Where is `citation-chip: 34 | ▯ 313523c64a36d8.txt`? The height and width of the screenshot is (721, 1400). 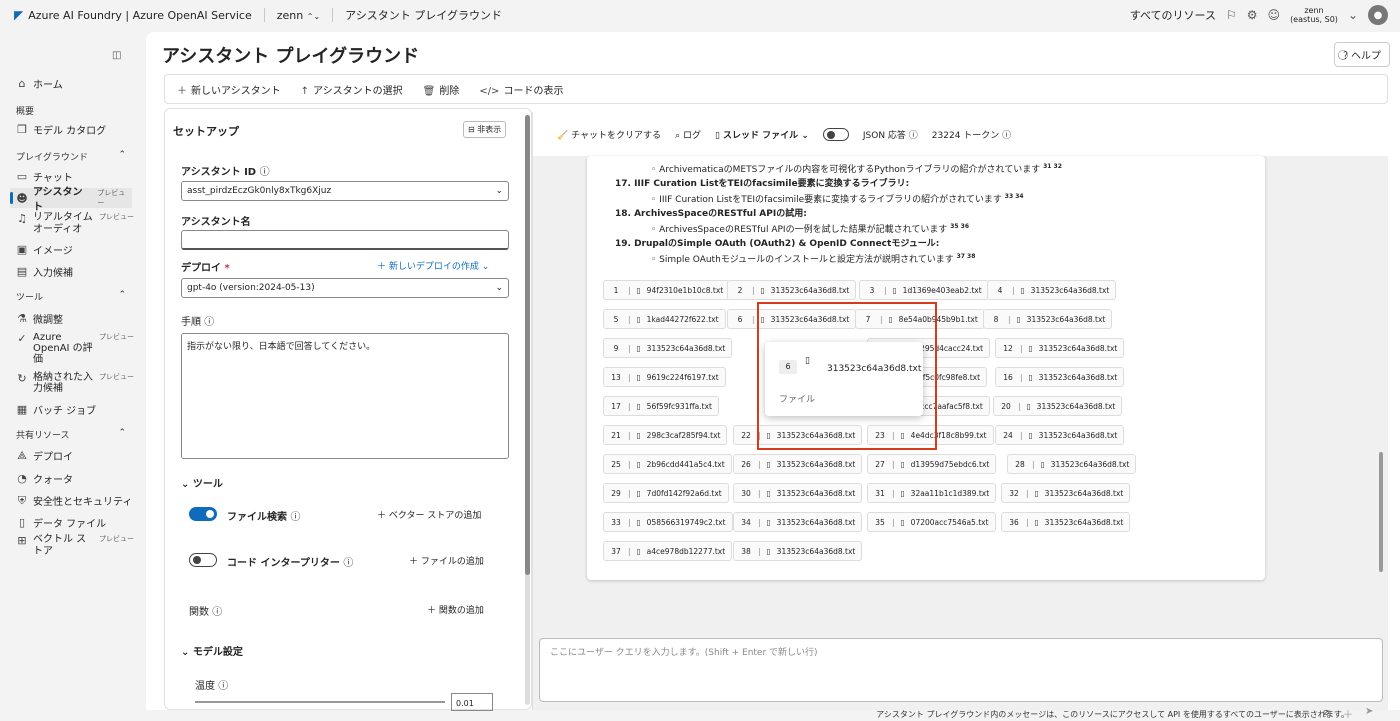 citation-chip: 34 | ▯ 313523c64a36d8.txt is located at coordinates (798, 522).